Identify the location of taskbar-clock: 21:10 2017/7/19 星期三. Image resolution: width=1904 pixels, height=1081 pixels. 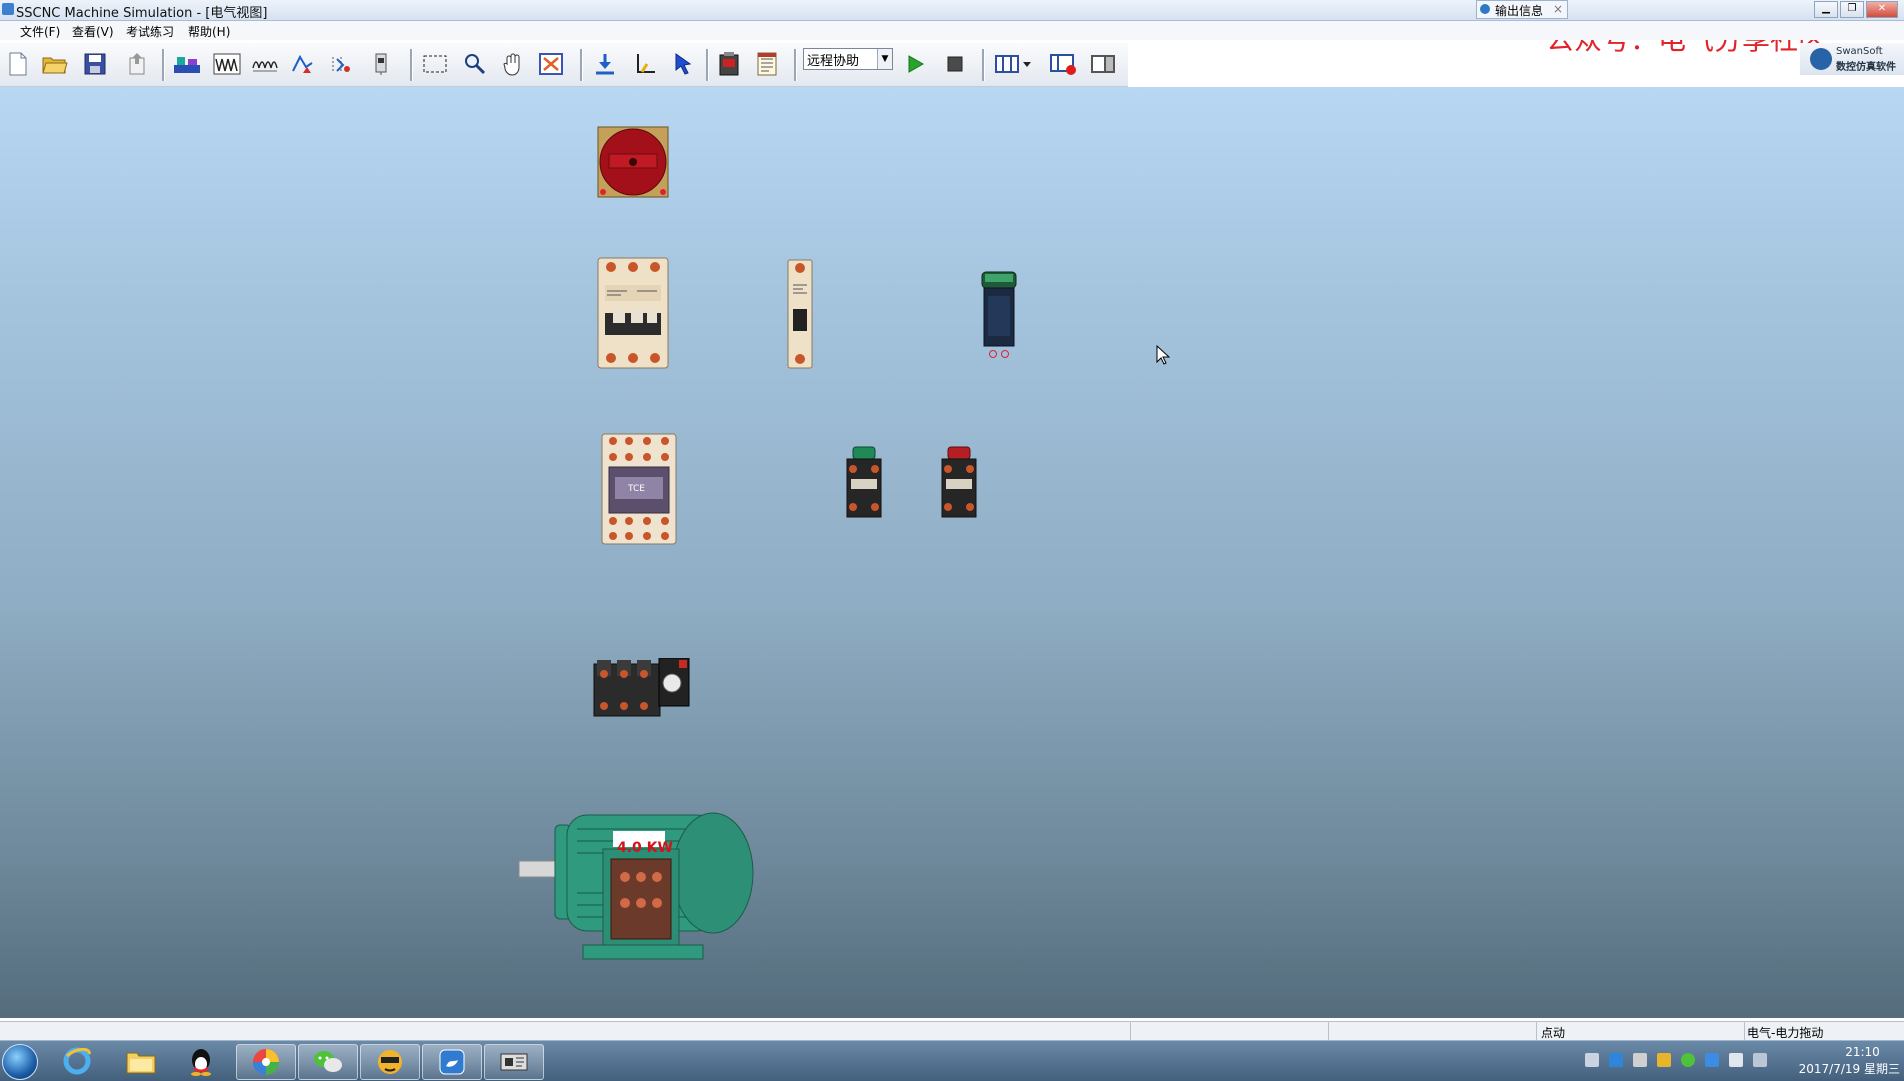
(1842, 1061).